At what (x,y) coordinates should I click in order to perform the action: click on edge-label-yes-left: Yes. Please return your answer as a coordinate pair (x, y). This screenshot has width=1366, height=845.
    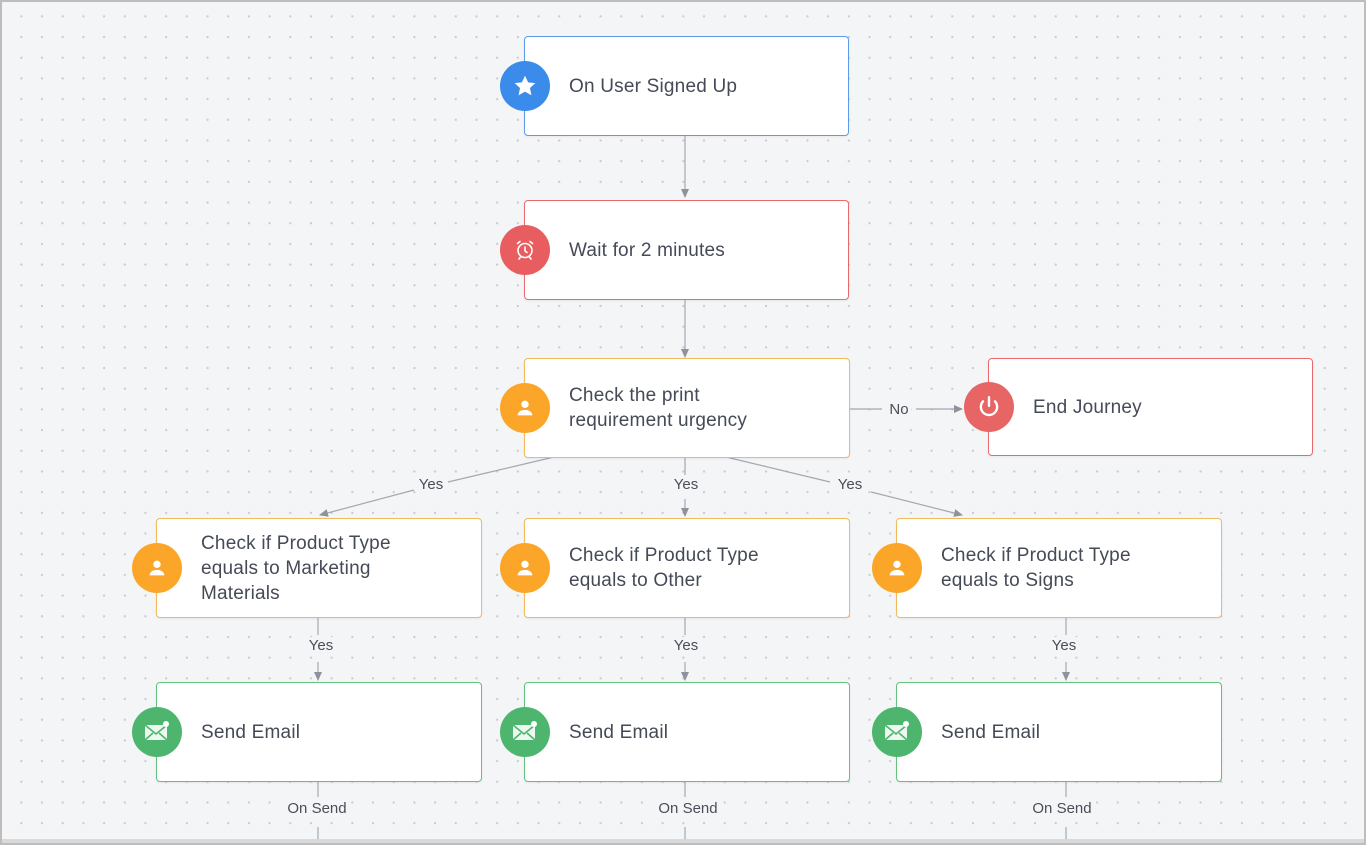
    Looking at the image, I should click on (431, 485).